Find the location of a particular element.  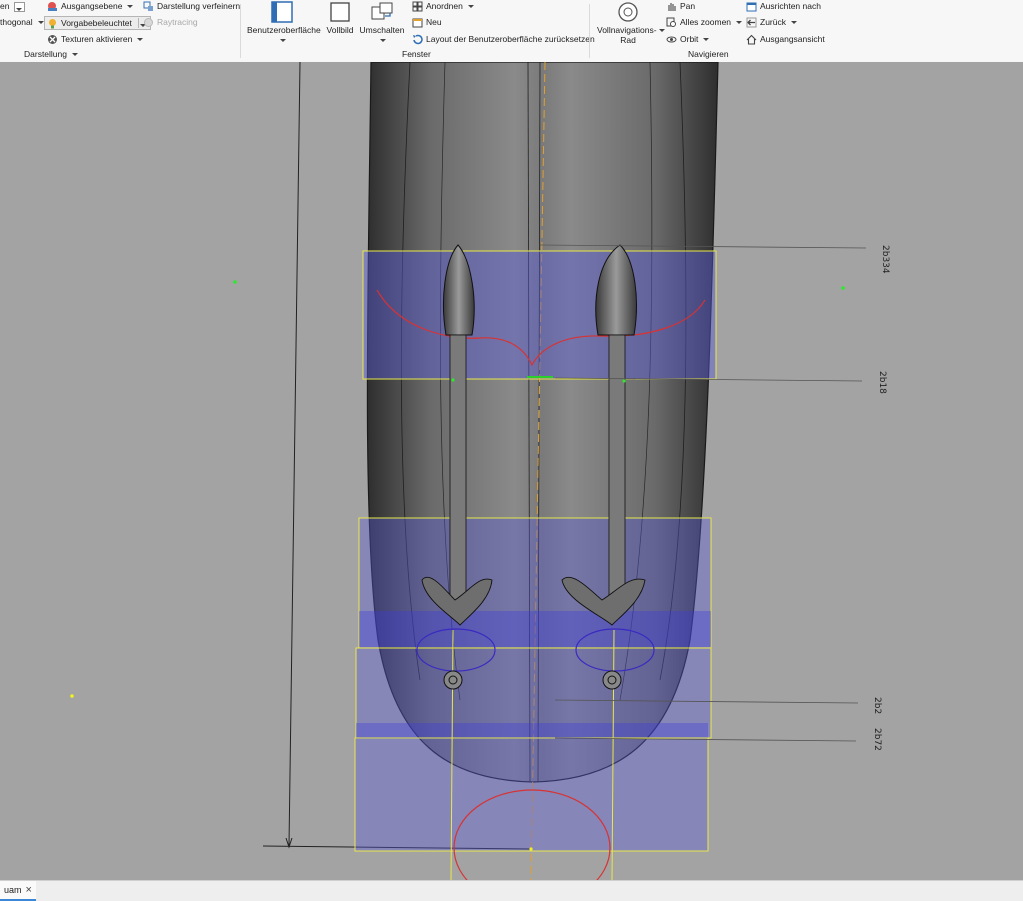

ausgangsansicht-label: Ausgangsansicht is located at coordinates (792, 39).